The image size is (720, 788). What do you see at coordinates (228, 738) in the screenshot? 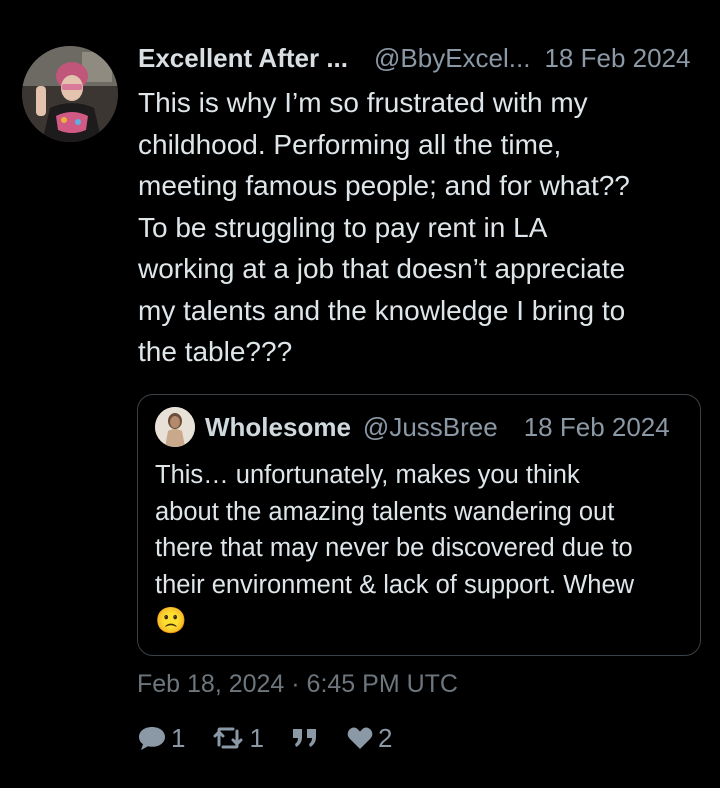
I see `retweet-icon` at bounding box center [228, 738].